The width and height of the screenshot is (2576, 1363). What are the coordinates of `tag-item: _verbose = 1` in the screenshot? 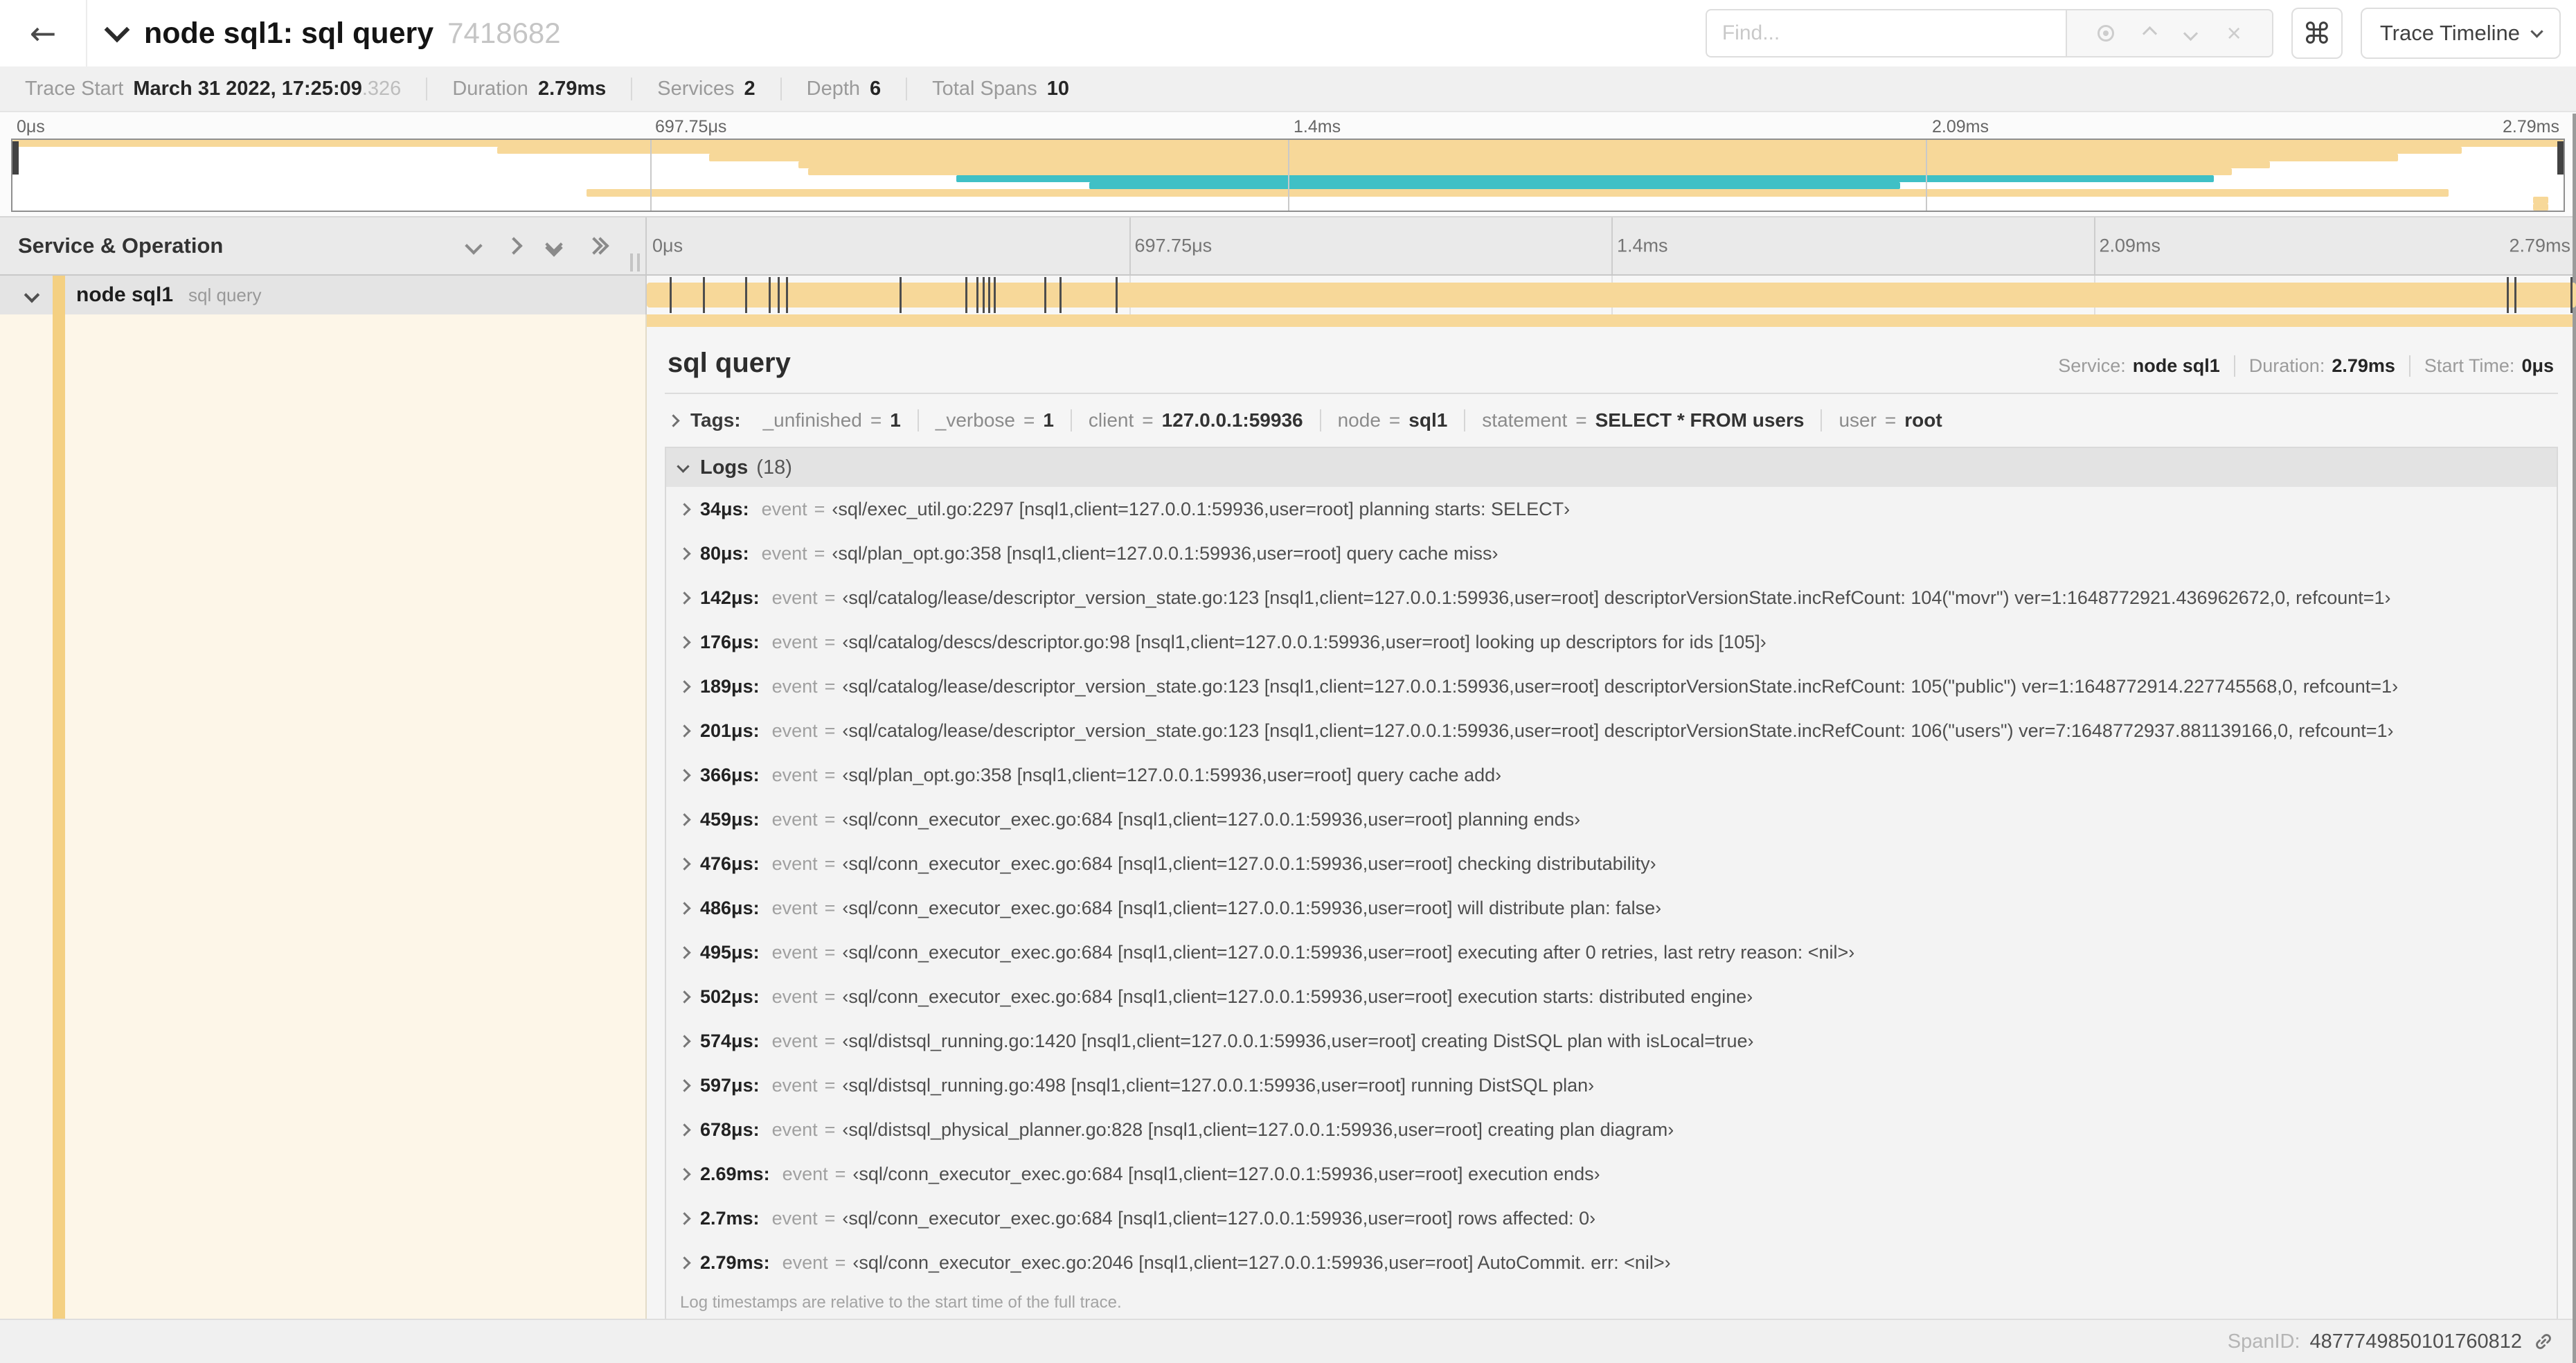 It's located at (994, 420).